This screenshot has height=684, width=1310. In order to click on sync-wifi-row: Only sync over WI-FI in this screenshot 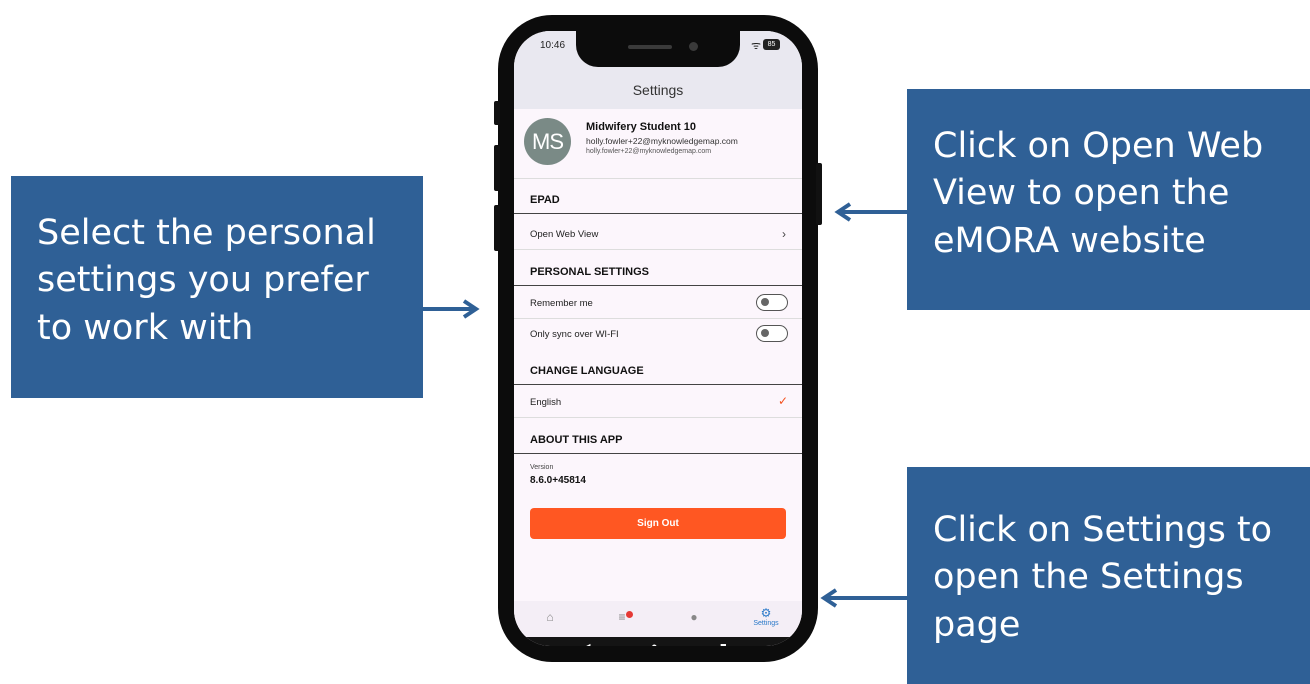, I will do `click(658, 334)`.